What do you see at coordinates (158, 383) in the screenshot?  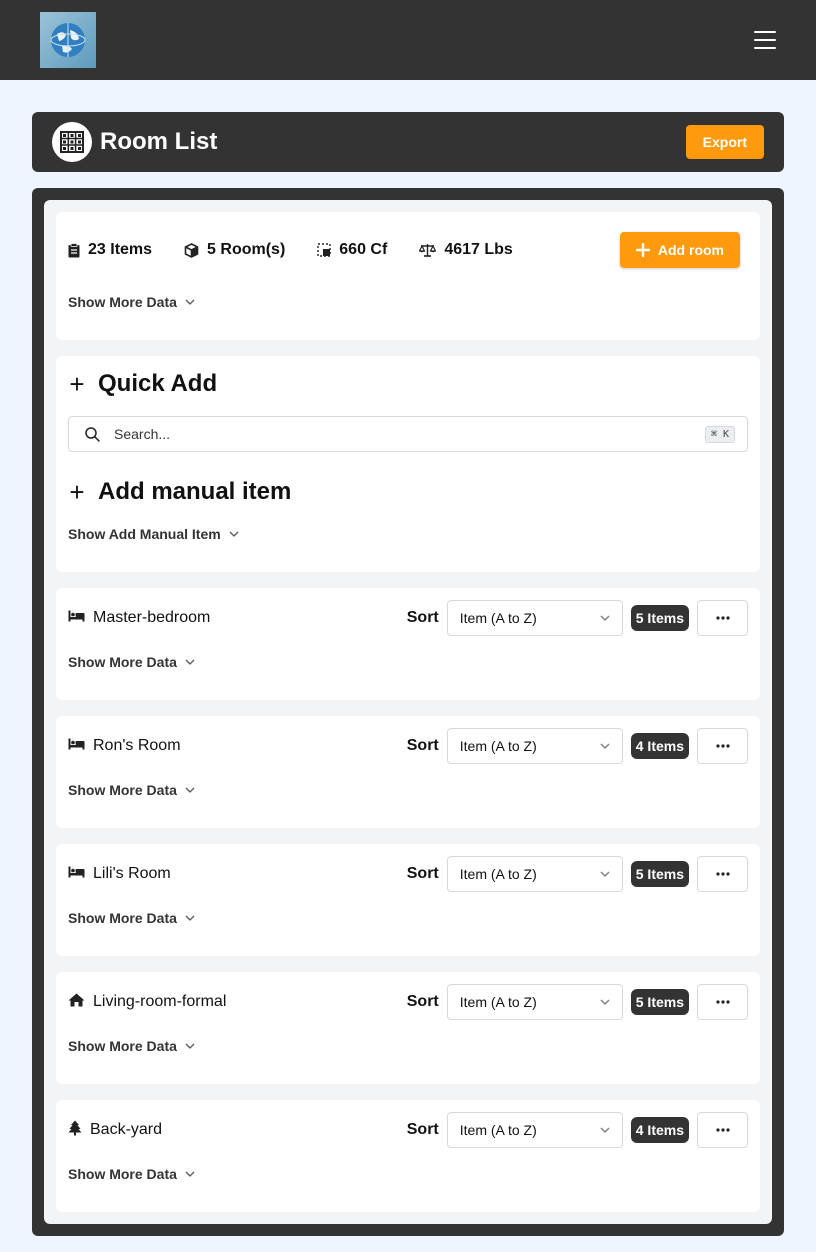 I see `quick-add-title: Quick Add` at bounding box center [158, 383].